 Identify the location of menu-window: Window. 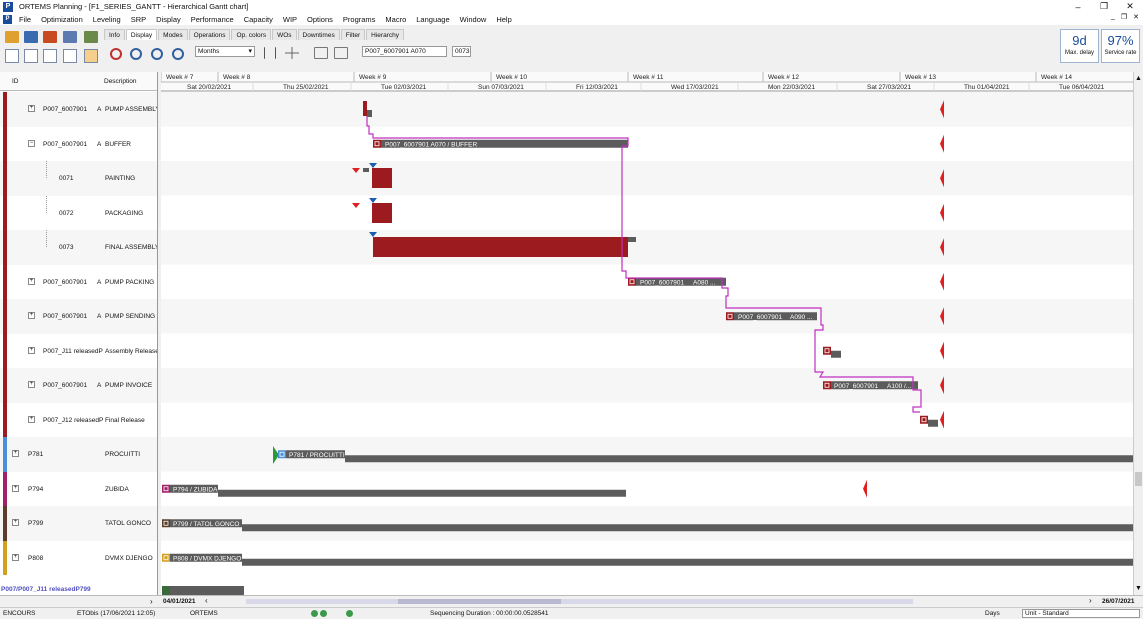
(473, 19).